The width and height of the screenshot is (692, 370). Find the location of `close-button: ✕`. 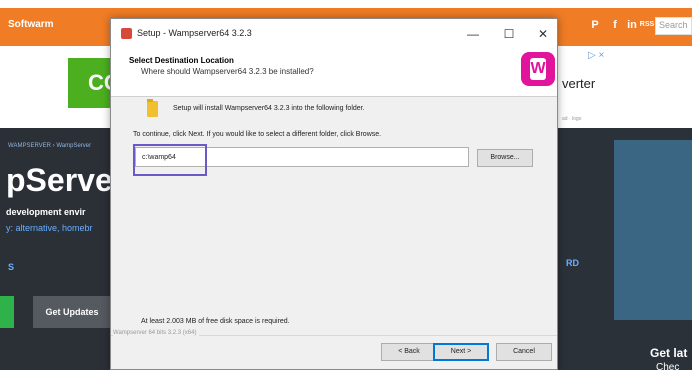

close-button: ✕ is located at coordinates (543, 34).